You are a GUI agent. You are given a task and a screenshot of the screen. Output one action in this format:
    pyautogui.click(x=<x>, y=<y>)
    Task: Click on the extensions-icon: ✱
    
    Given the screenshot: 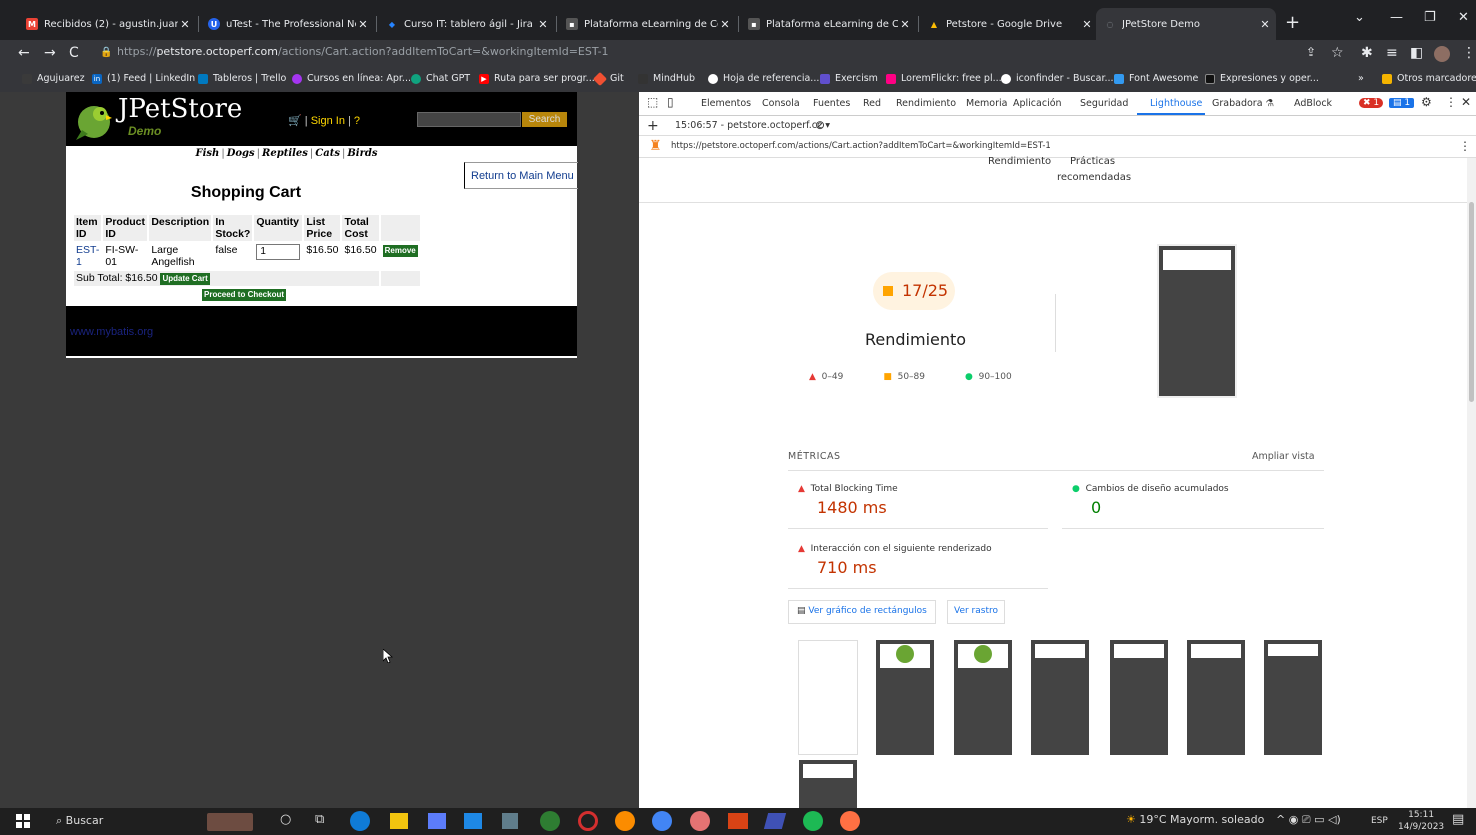 What is the action you would take?
    pyautogui.click(x=1367, y=53)
    